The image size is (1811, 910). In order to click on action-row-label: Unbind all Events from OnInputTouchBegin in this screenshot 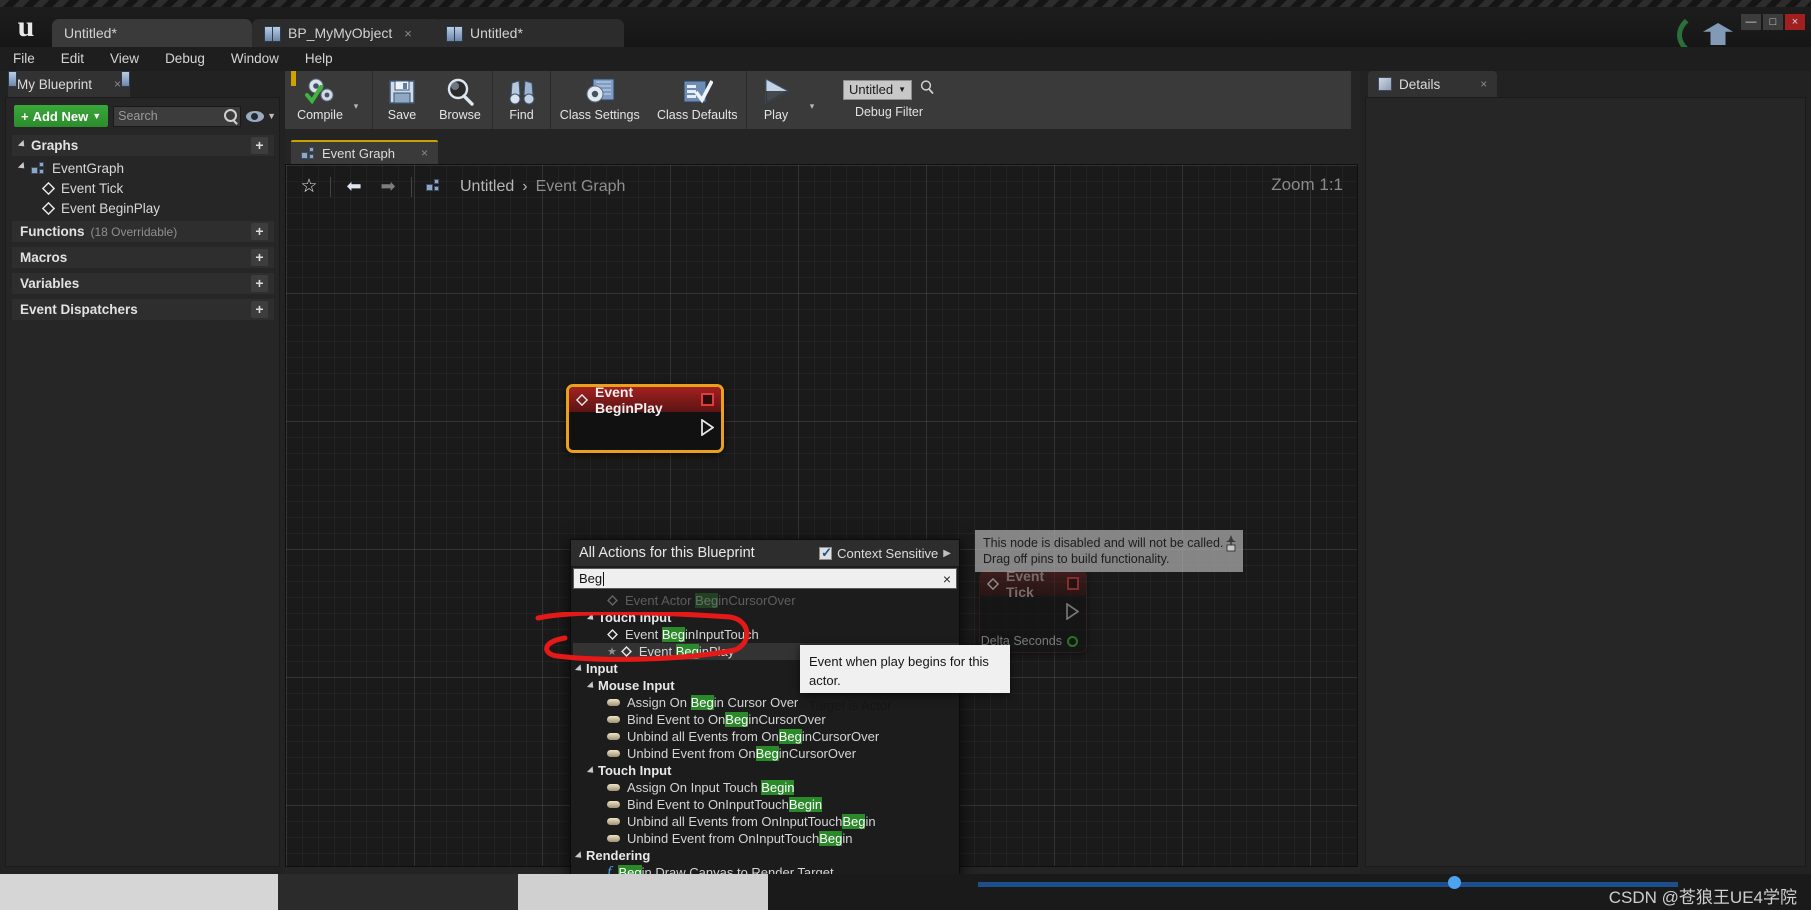, I will do `click(751, 821)`.